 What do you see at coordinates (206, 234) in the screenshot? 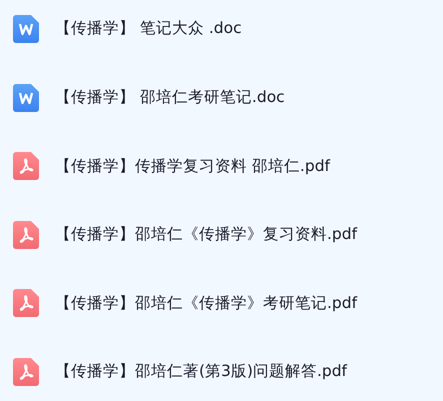
I see `file-name: 【传播学】邵培仁《传播学》复习资料.pdf` at bounding box center [206, 234].